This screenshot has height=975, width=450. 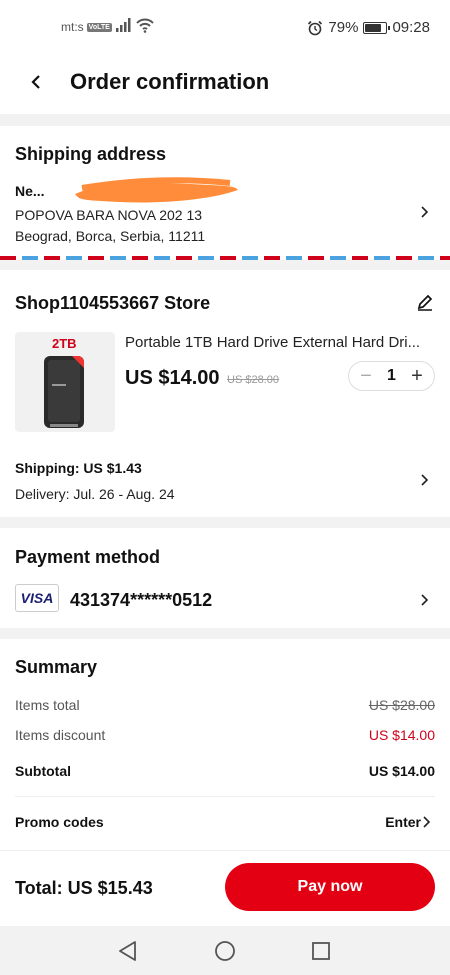 What do you see at coordinates (156, 190) in the screenshot?
I see `redaction-scribble` at bounding box center [156, 190].